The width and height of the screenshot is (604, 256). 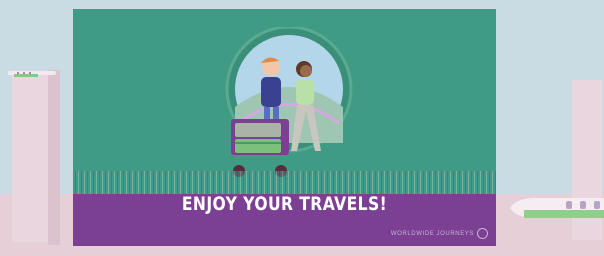 I want to click on travelers-illustration, so click(x=289, y=102).